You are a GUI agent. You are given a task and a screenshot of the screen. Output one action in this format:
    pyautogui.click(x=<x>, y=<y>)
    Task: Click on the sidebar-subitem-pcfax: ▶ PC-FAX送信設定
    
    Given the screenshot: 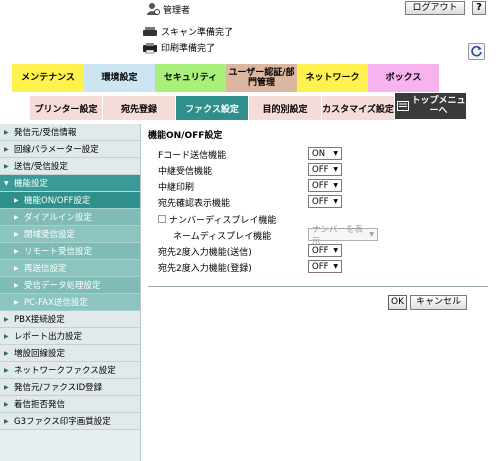 What is the action you would take?
    pyautogui.click(x=70, y=302)
    